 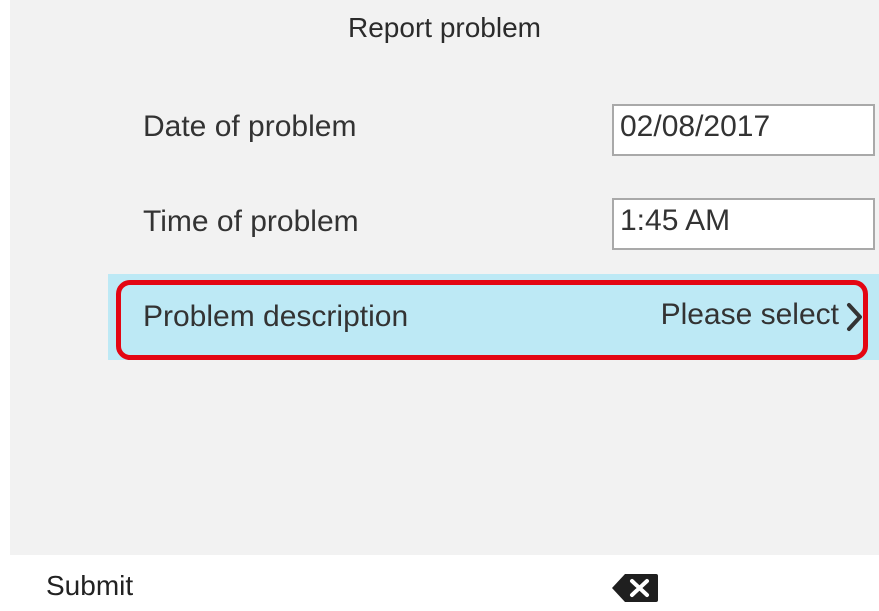 What do you see at coordinates (251, 221) in the screenshot?
I see `time-label: Time of problem` at bounding box center [251, 221].